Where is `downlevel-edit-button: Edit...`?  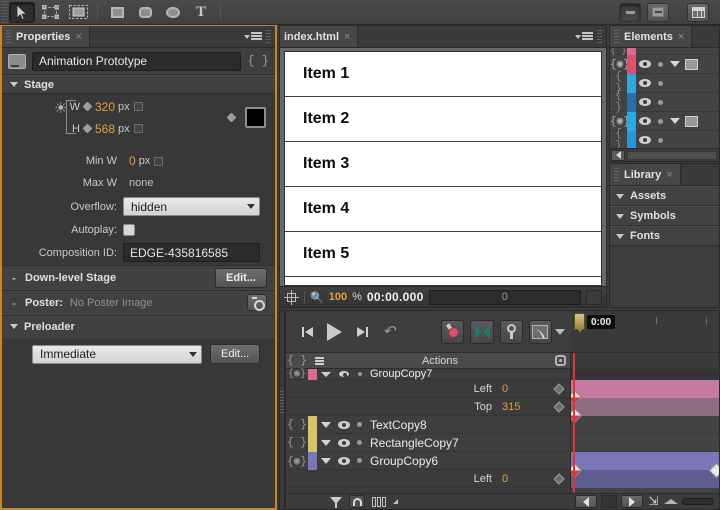
downlevel-edit-button: Edit... is located at coordinates (241, 277).